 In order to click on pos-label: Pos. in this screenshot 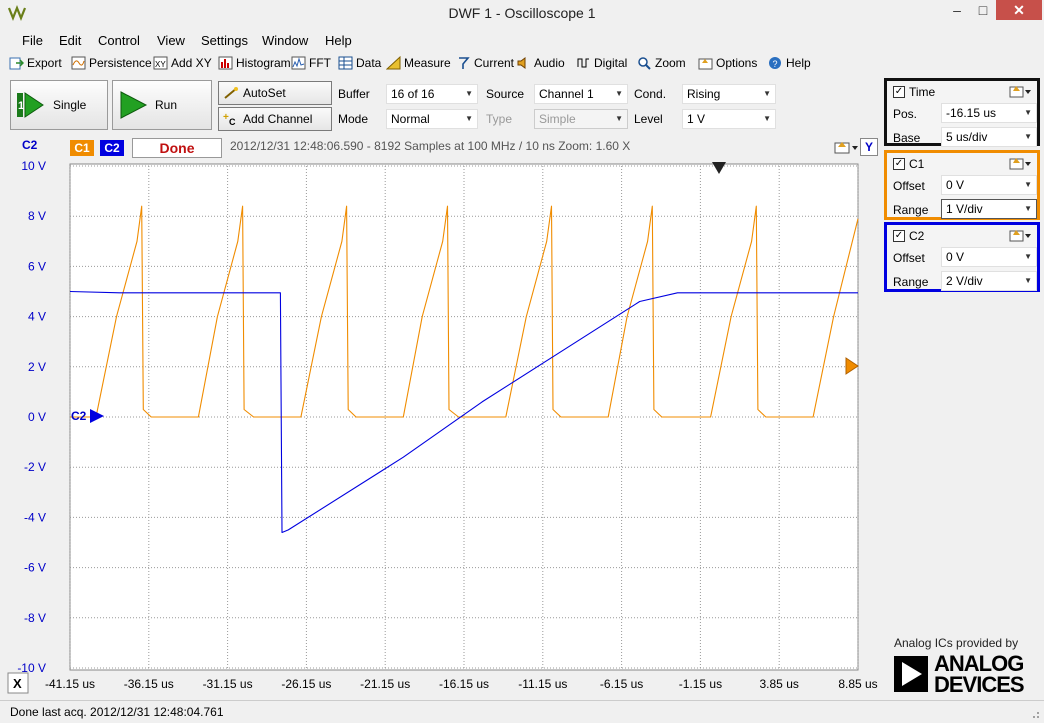, I will do `click(905, 114)`.